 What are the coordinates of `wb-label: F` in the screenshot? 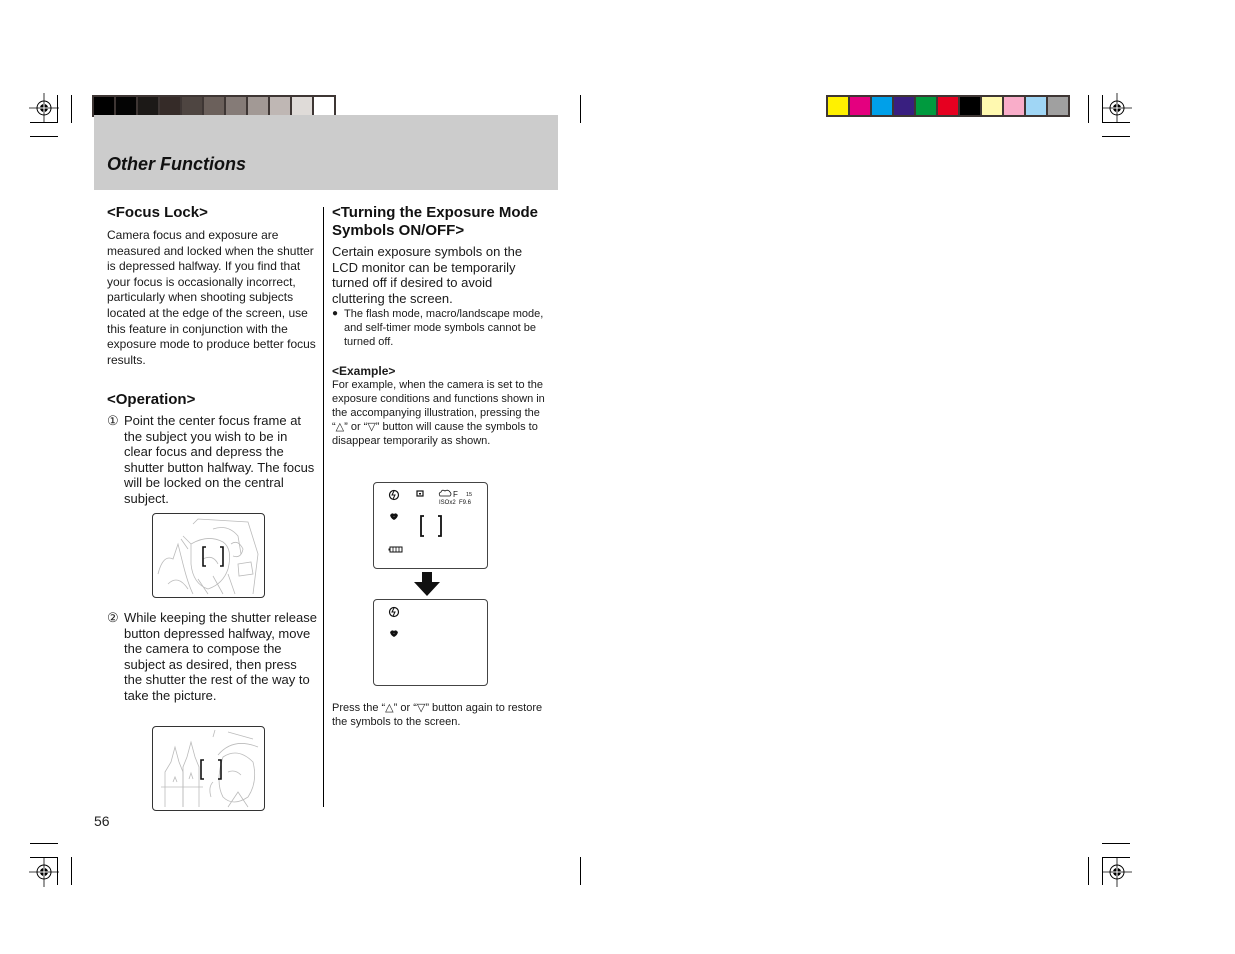 It's located at (455, 494).